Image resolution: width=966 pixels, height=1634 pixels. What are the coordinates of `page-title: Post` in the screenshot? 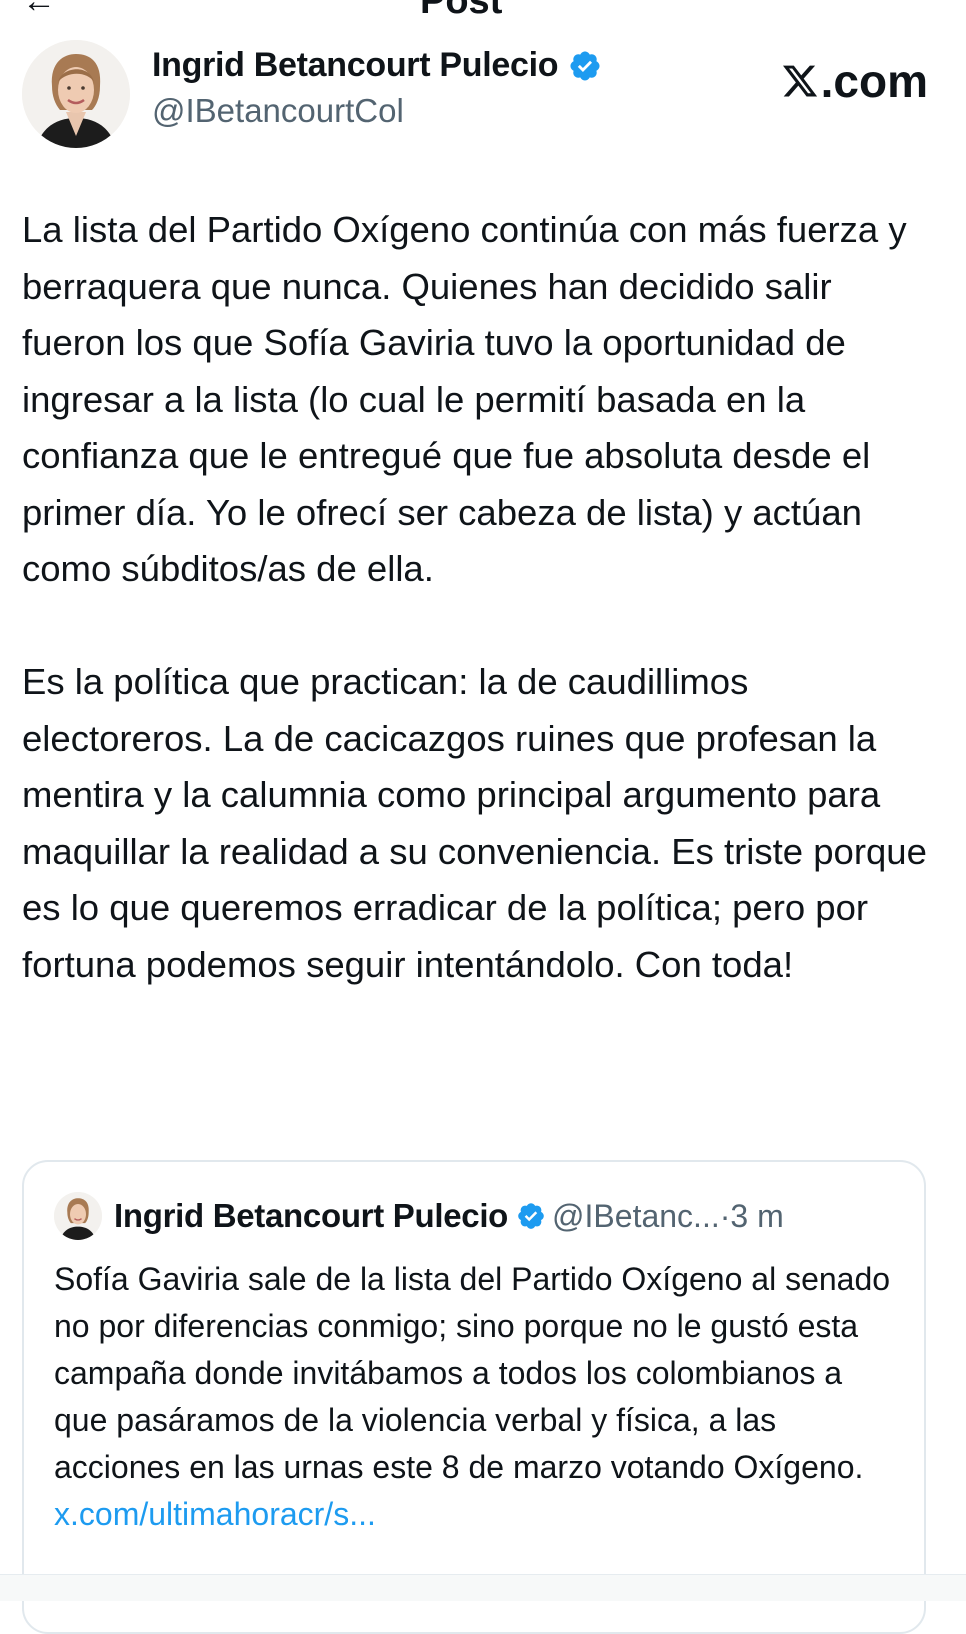 It's located at (461, 10).